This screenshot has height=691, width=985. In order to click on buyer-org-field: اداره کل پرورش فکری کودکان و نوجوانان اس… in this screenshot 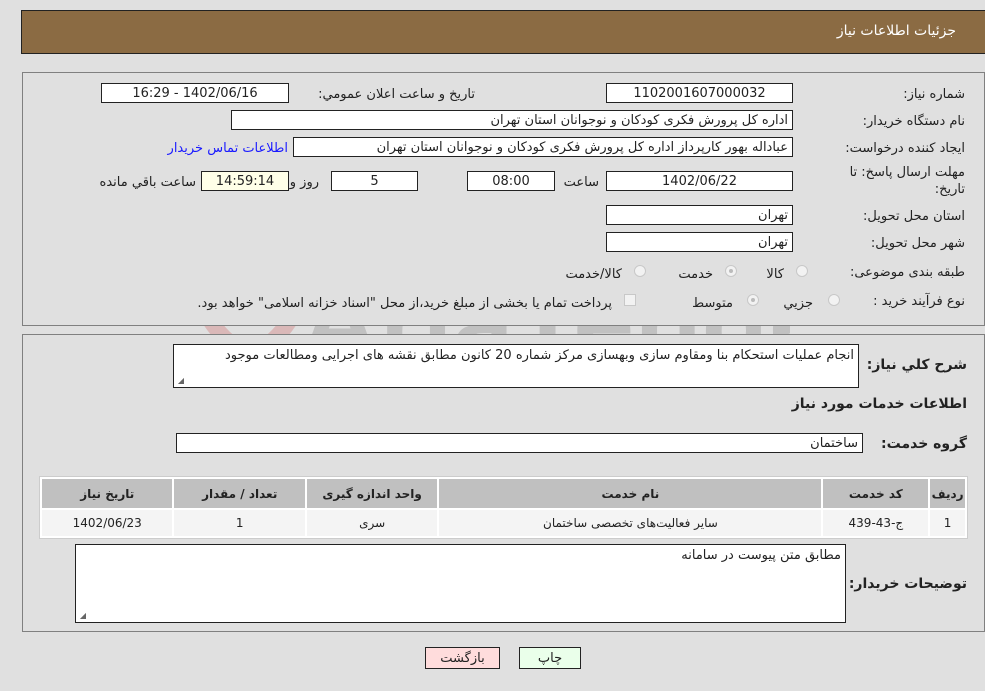, I will do `click(512, 120)`.